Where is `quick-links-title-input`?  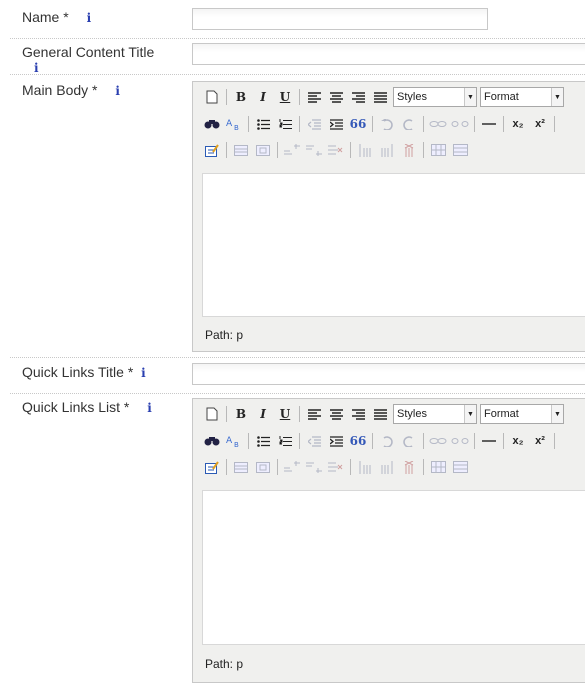
quick-links-title-input is located at coordinates (388, 374).